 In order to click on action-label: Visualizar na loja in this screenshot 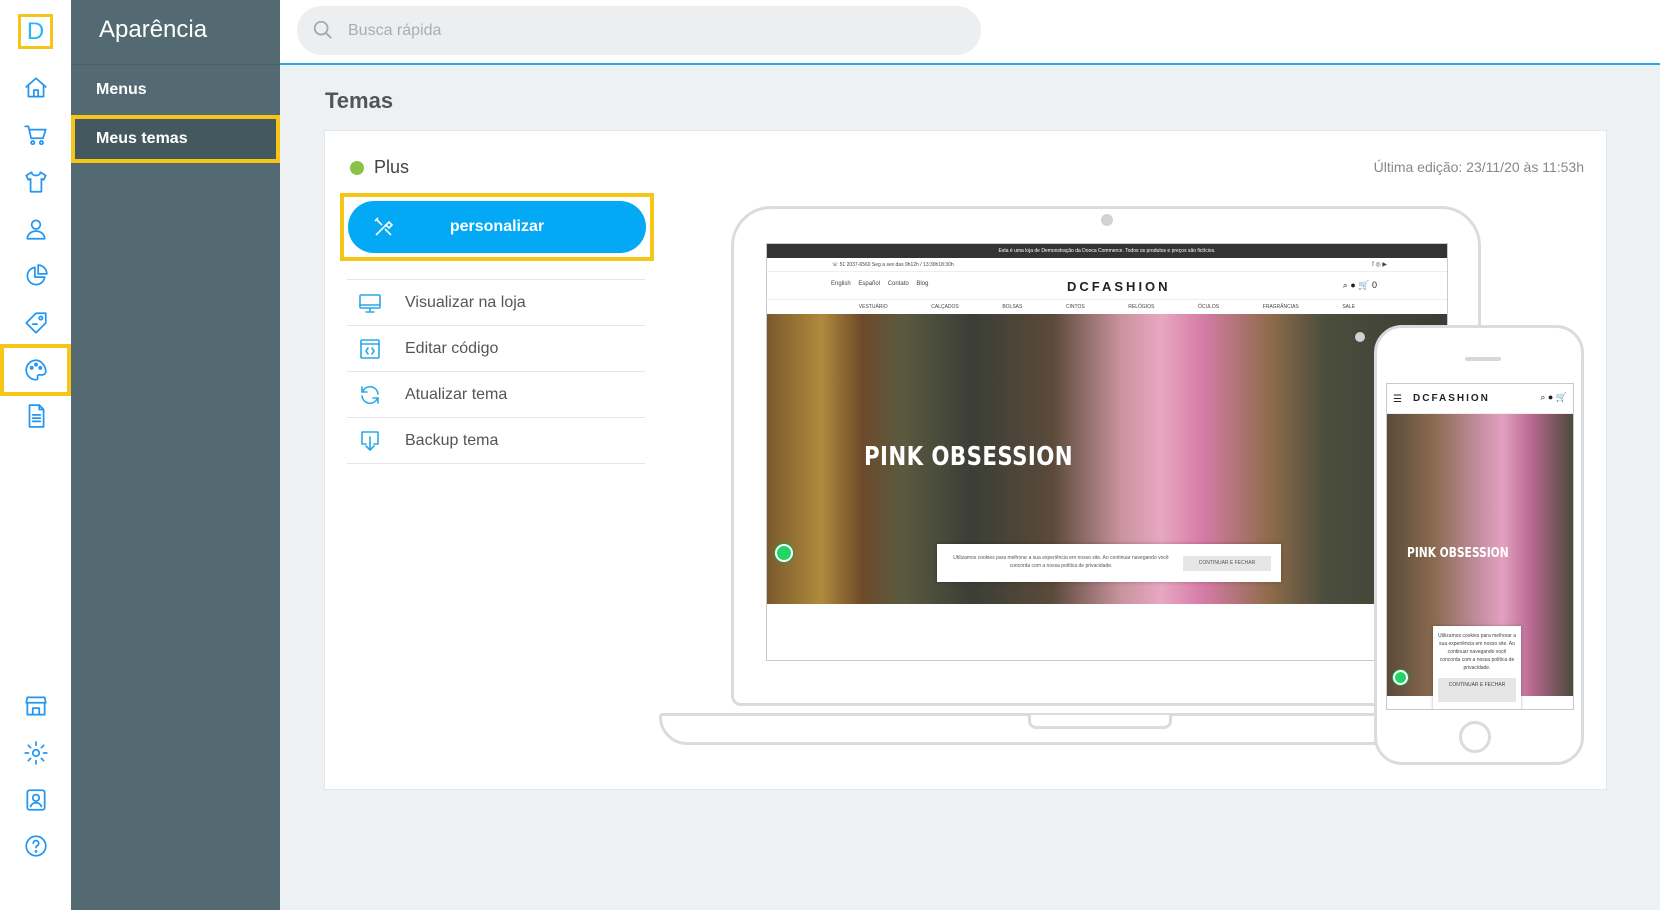, I will do `click(465, 302)`.